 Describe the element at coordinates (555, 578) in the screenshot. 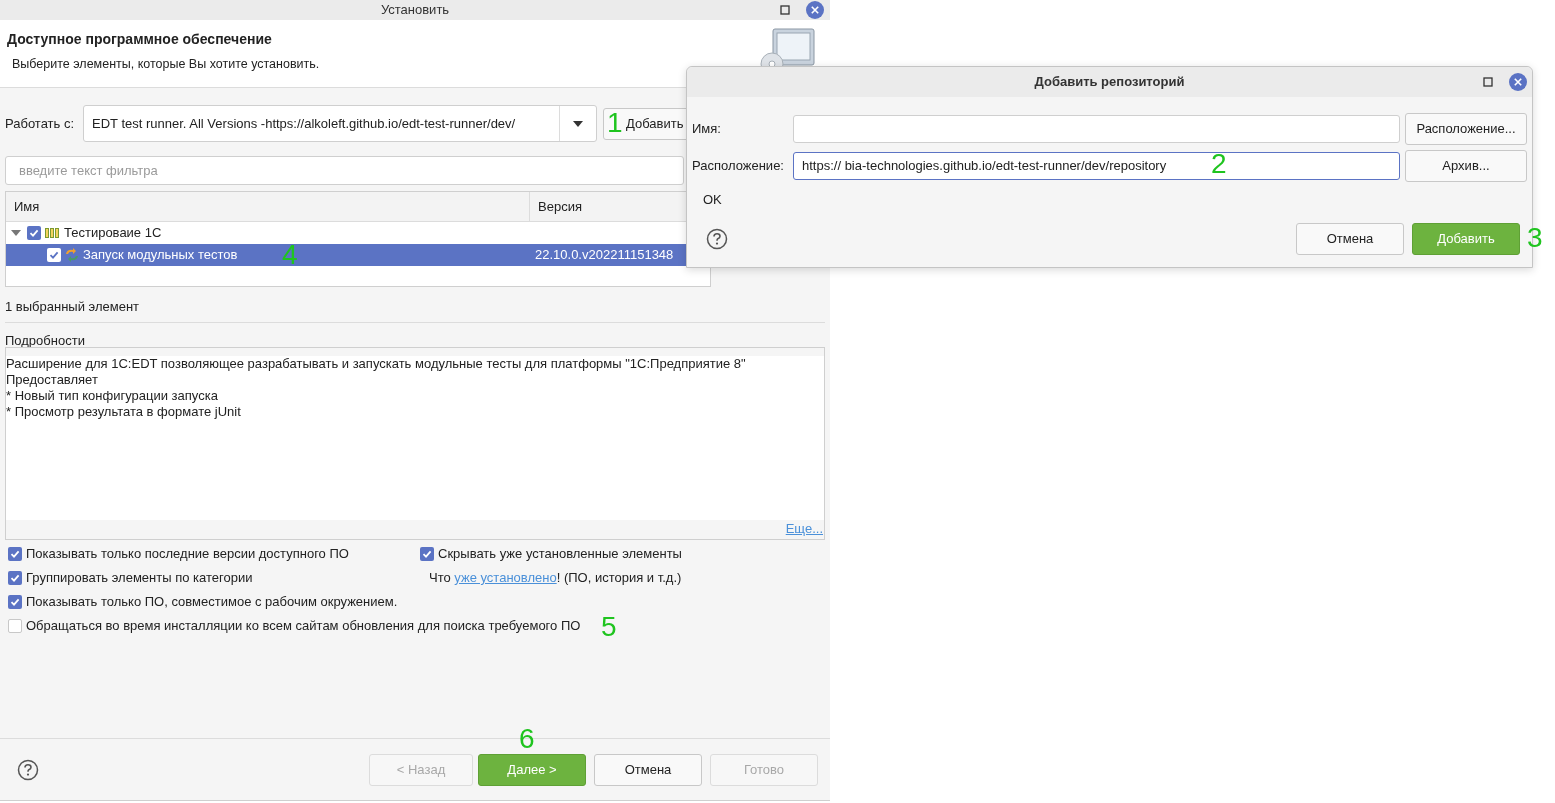

I see `installed-note: Что уже установлено! (ПО, история и т.д.)` at that location.